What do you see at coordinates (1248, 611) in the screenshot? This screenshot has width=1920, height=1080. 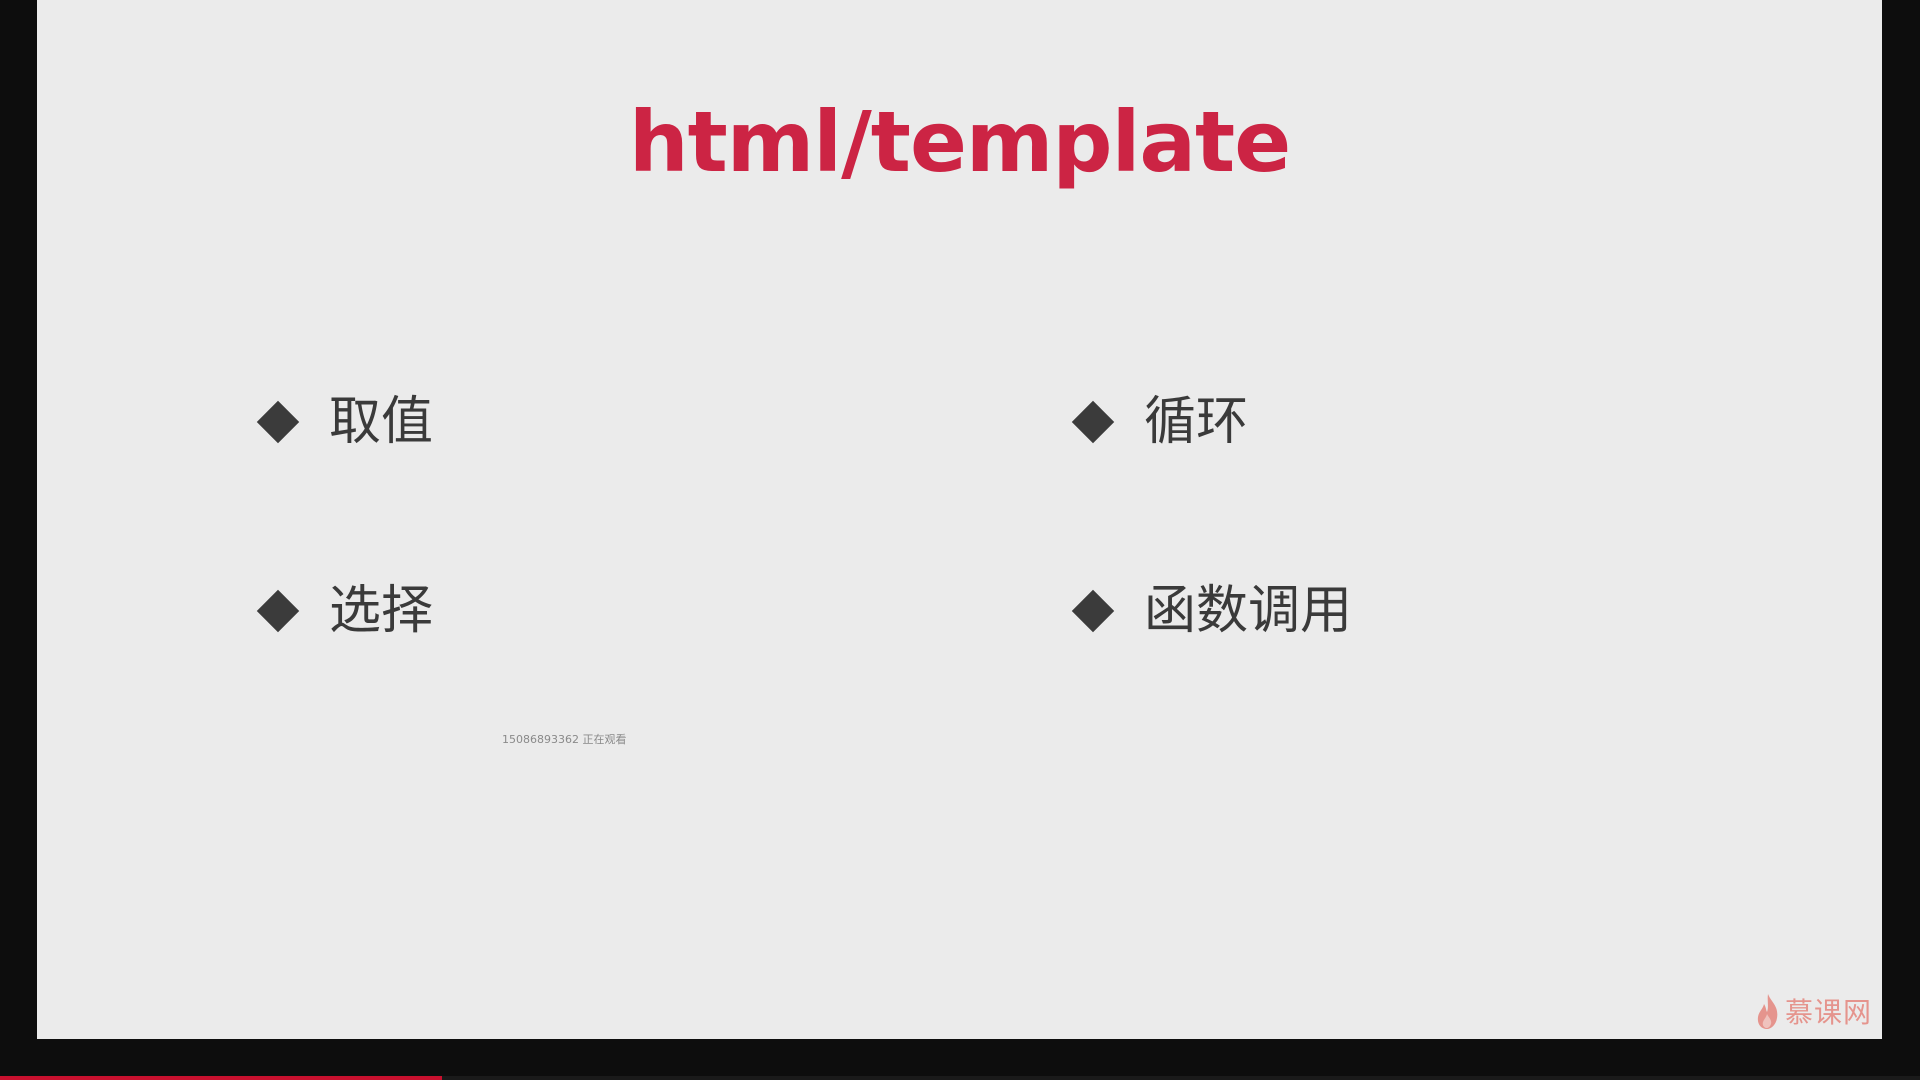 I see `bullet-label: 函数调用` at bounding box center [1248, 611].